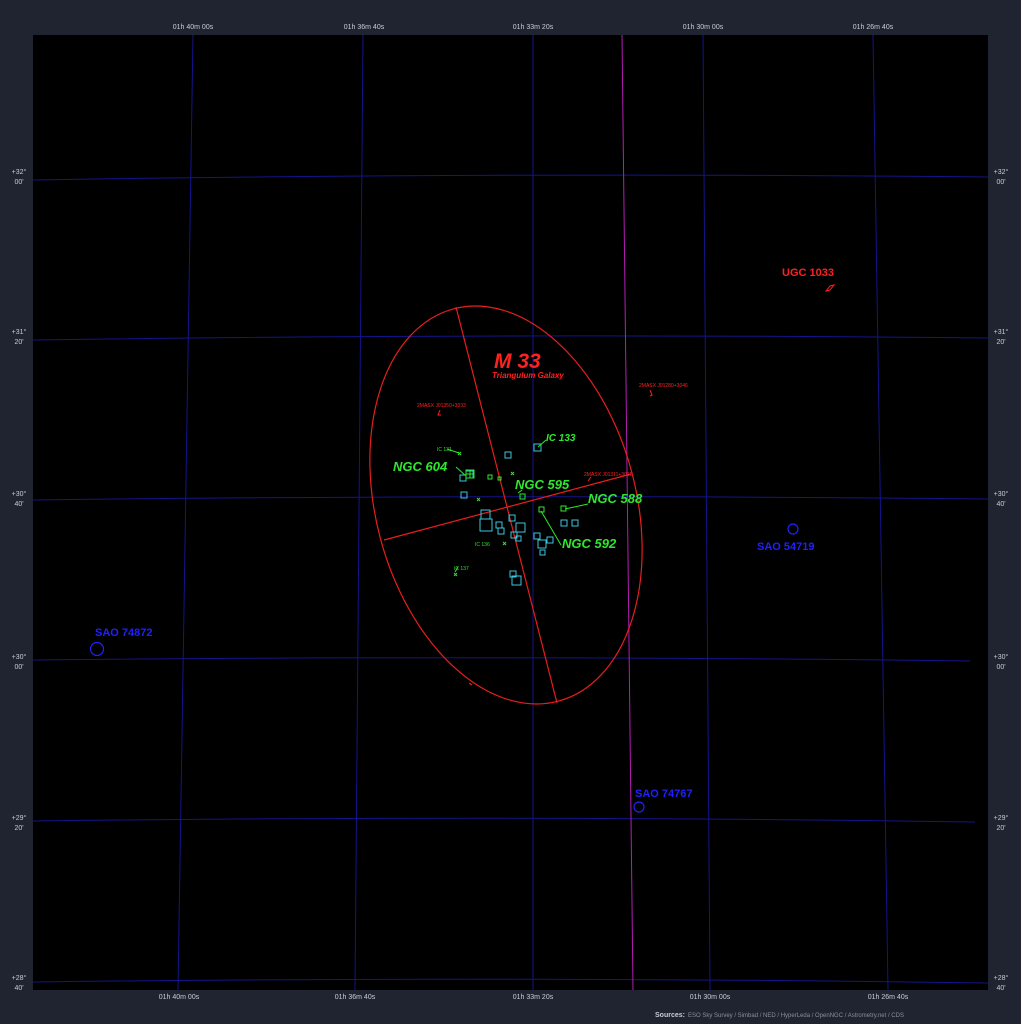 The image size is (1021, 1024). What do you see at coordinates (670, 1015) in the screenshot?
I see `sources-label: Sources:` at bounding box center [670, 1015].